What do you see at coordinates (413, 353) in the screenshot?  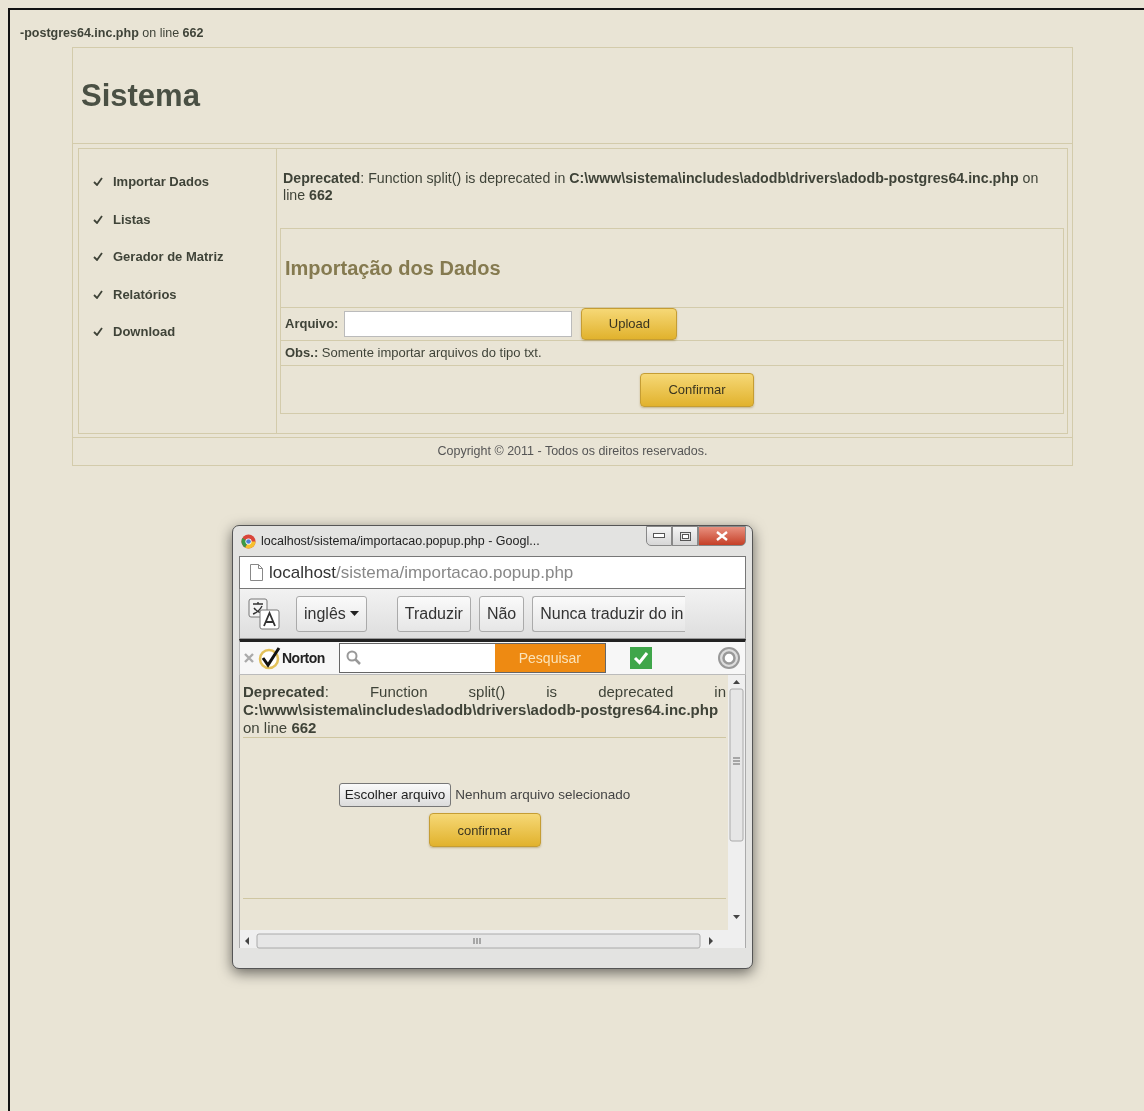 I see `note-text: Obs.: Somente importar arquivos do tipo txt.` at bounding box center [413, 353].